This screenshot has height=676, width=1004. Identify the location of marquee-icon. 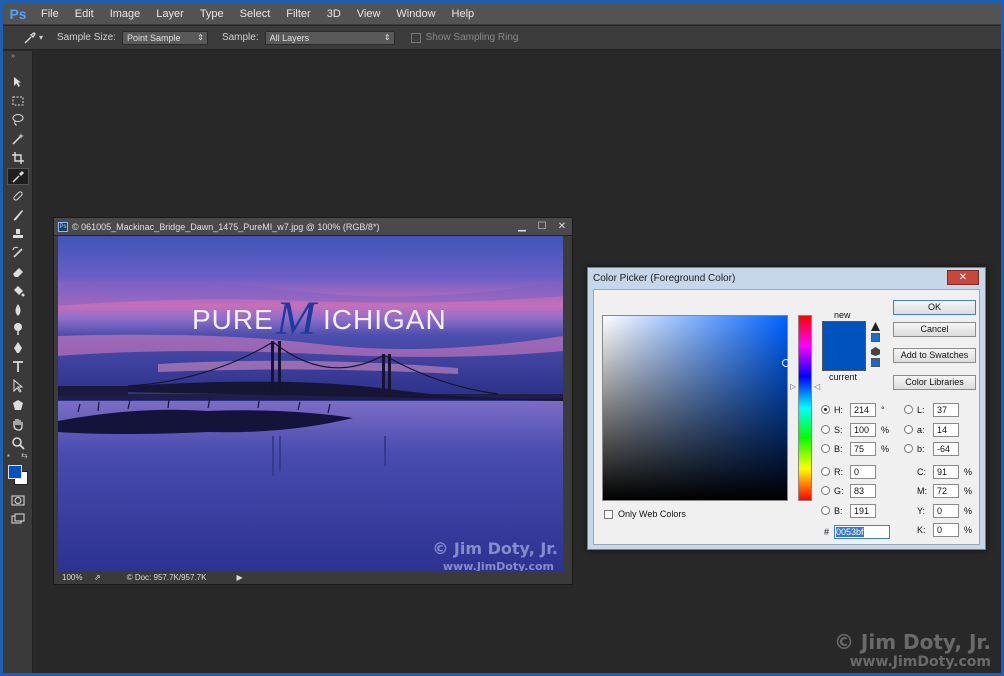
(18, 100).